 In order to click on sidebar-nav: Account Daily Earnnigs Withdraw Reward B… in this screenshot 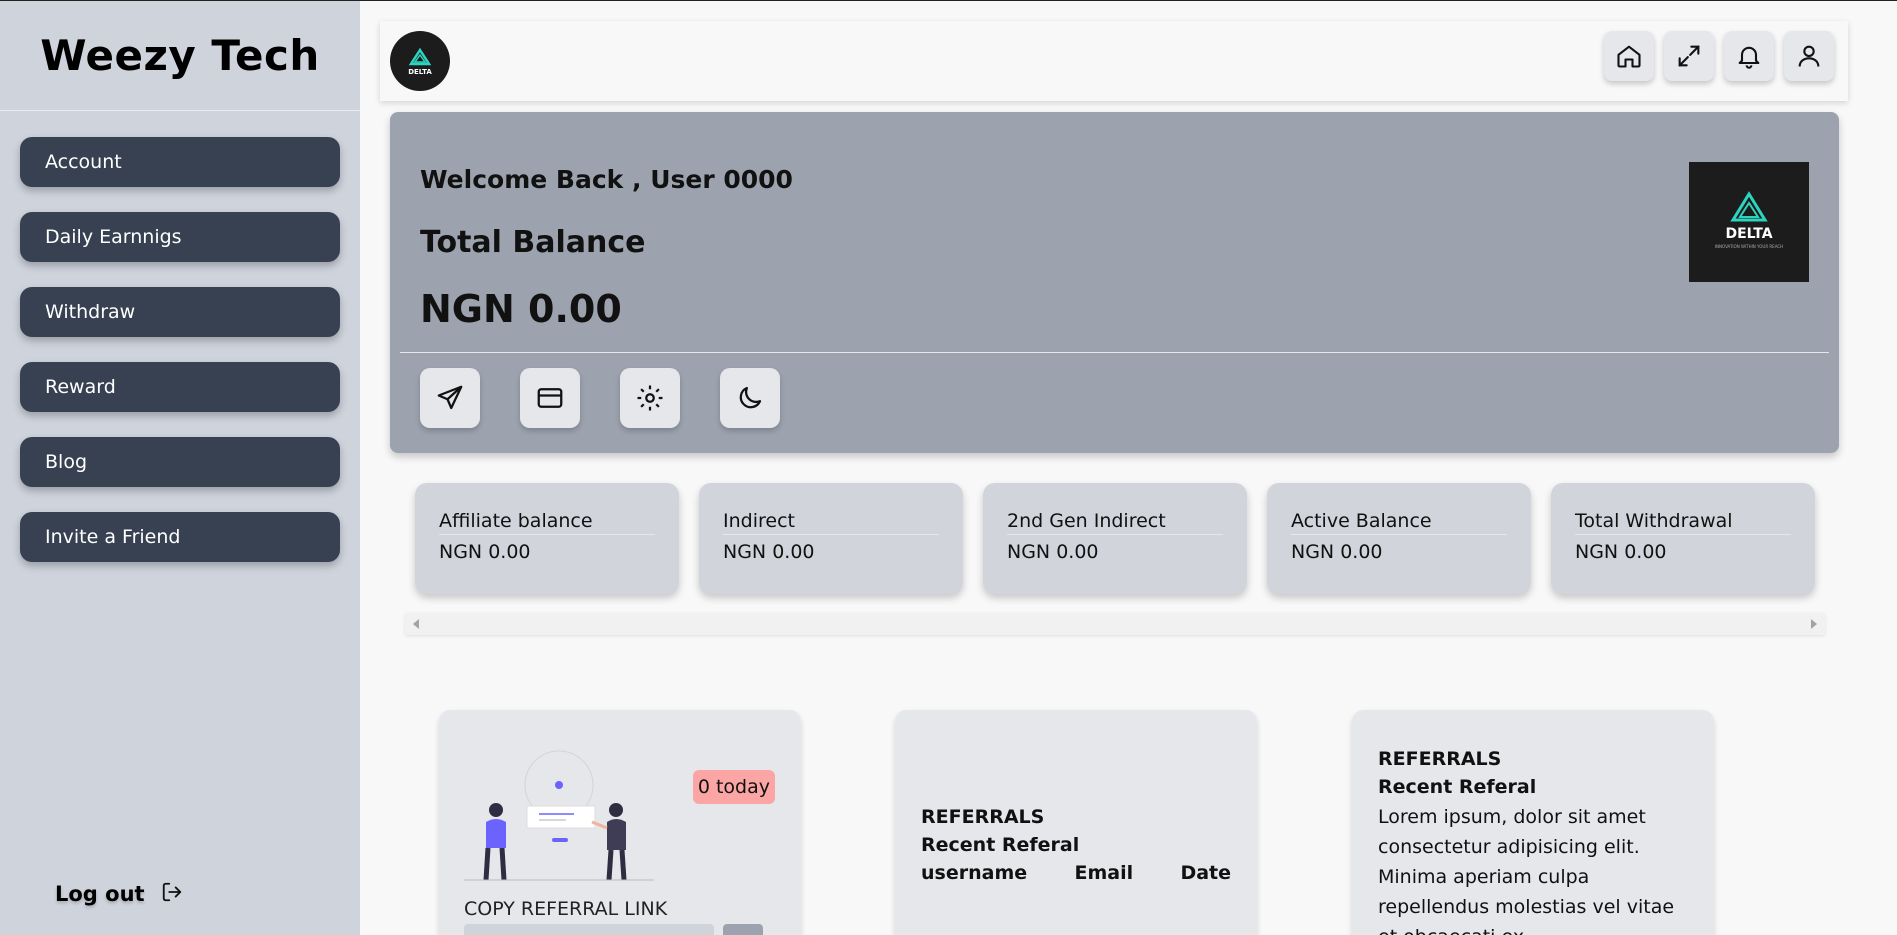, I will do `click(180, 336)`.